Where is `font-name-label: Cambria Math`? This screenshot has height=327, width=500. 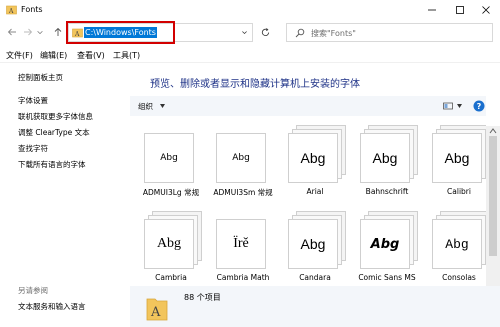 font-name-label: Cambria Math is located at coordinates (243, 277).